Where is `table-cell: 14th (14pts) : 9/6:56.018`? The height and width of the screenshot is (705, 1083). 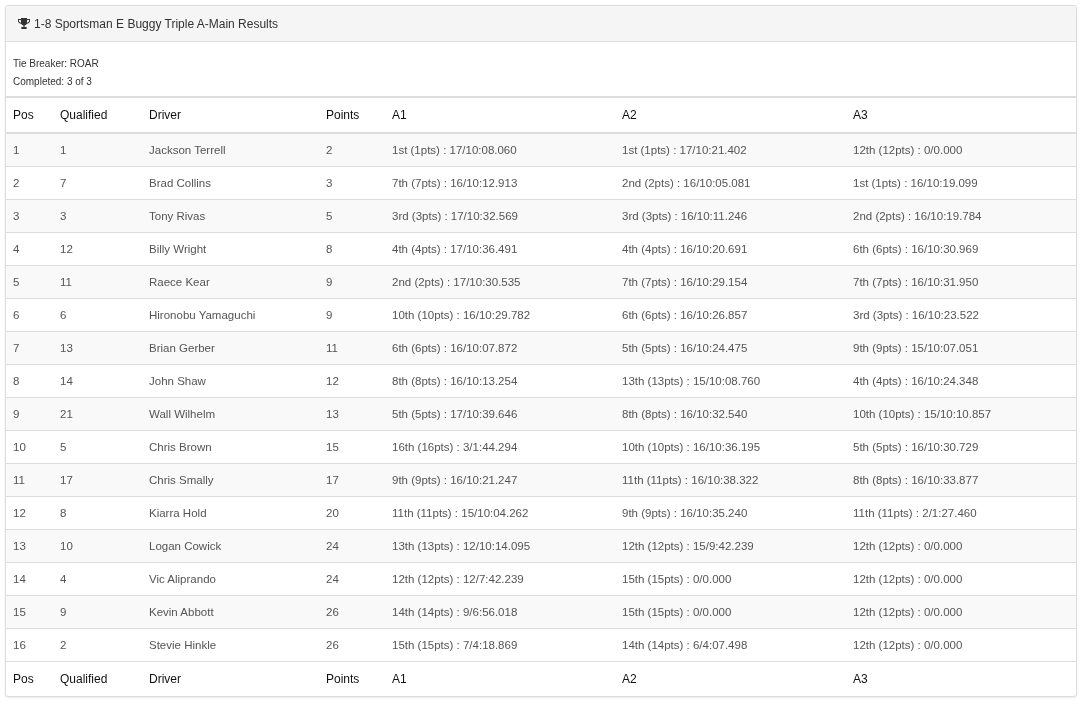
table-cell: 14th (14pts) : 9/6:56.018 is located at coordinates (500, 612).